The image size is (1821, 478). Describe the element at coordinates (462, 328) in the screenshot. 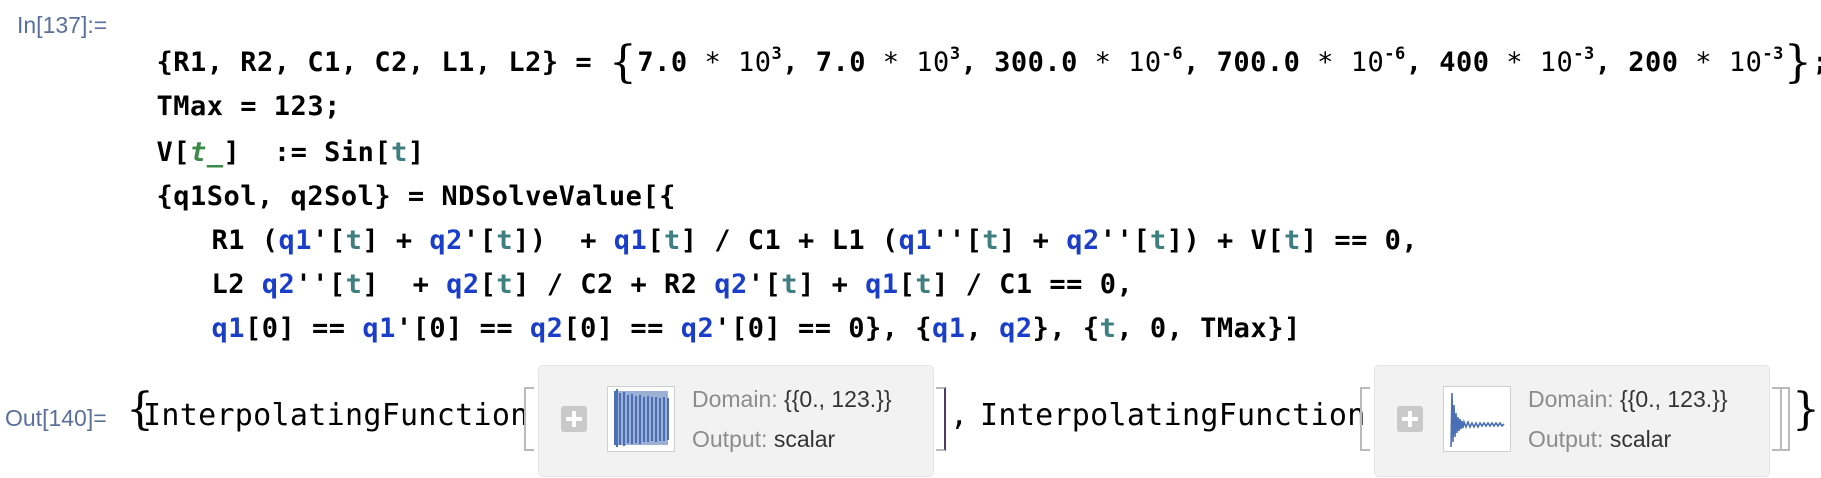

I see `code-text: '[0] ==` at that location.